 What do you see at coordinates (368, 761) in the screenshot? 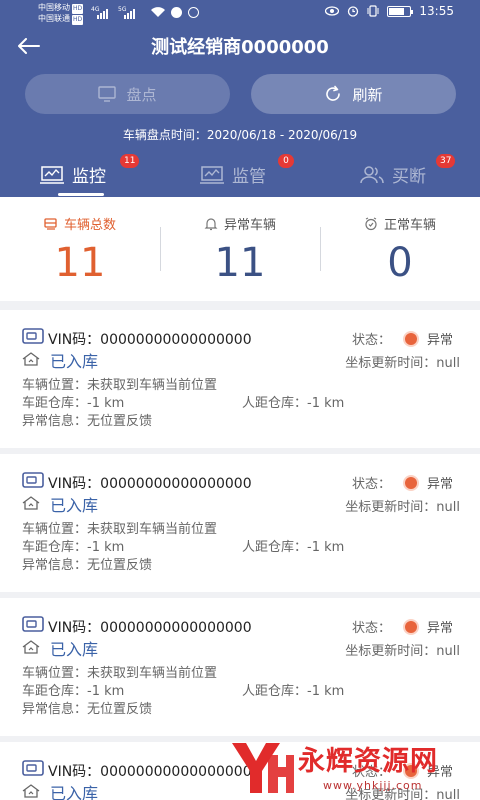
I see `watermark-text: 永辉资源网` at bounding box center [368, 761].